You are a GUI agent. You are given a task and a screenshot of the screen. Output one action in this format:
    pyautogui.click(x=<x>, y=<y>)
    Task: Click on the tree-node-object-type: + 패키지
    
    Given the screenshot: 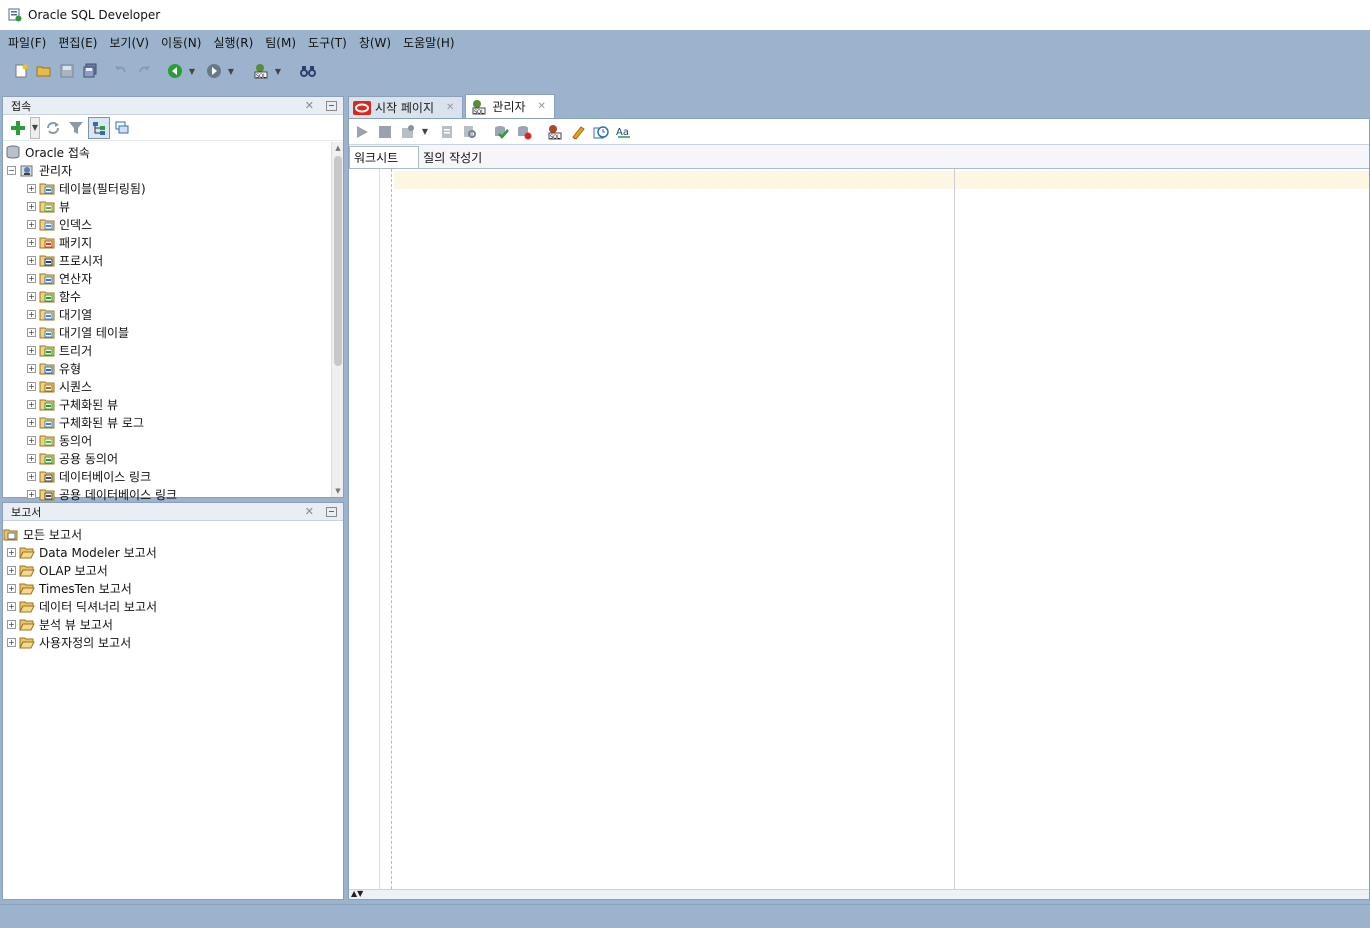 What is the action you would take?
    pyautogui.click(x=173, y=242)
    